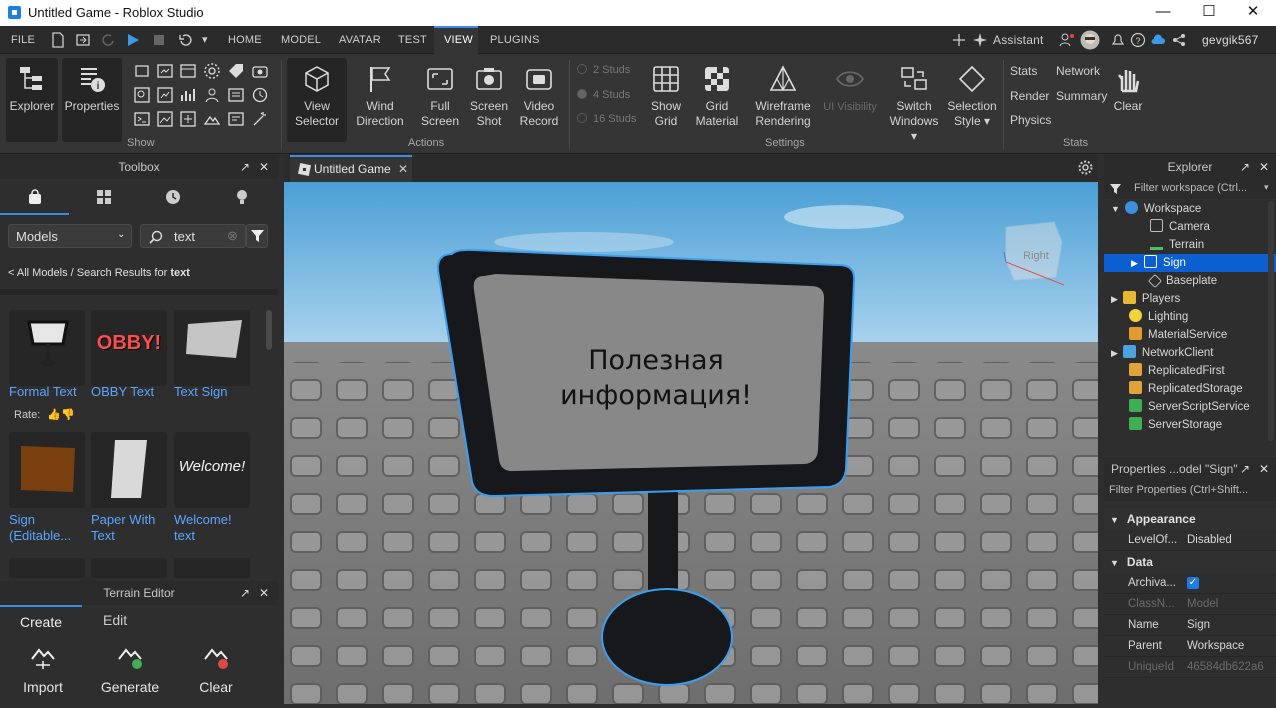 This screenshot has height=708, width=1276. Describe the element at coordinates (1190, 281) in the screenshot. I see `tree-item-baseplate: Baseplate` at that location.